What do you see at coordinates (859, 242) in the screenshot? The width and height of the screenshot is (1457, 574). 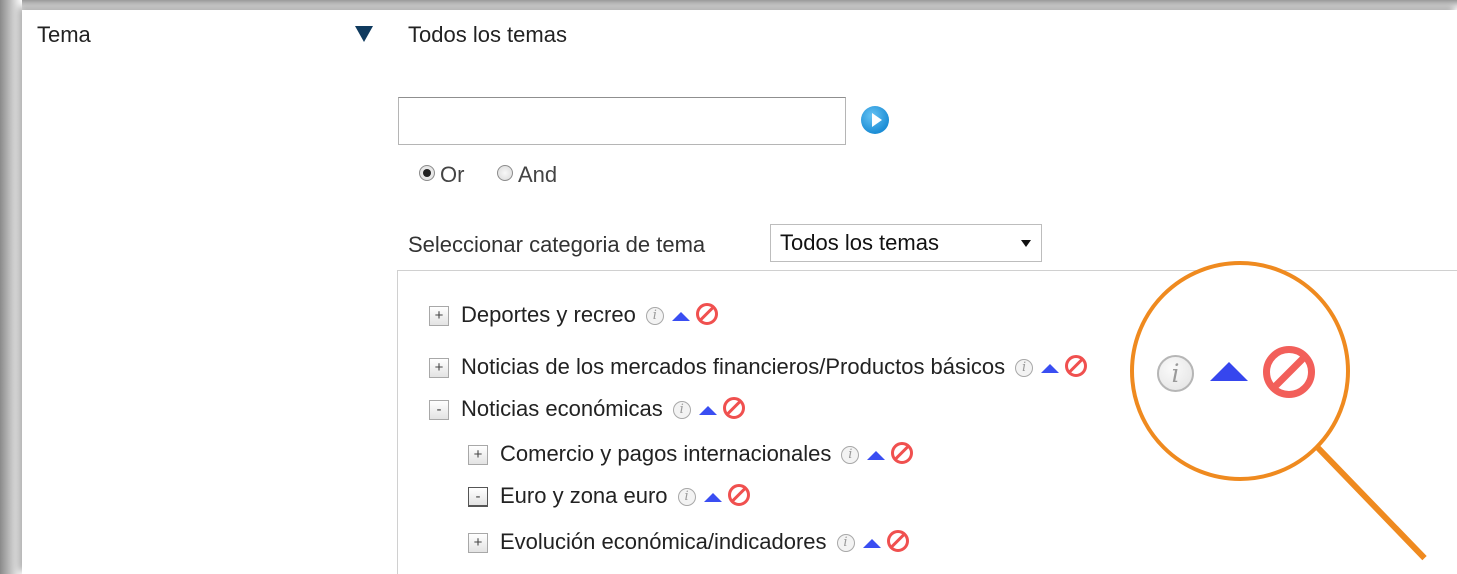 I see `category-select-value: Todos los temas` at bounding box center [859, 242].